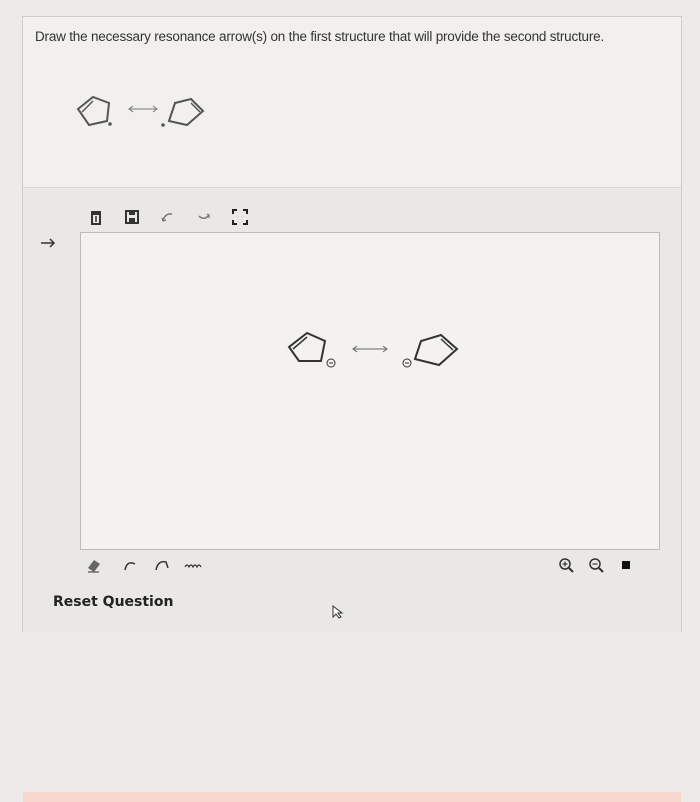 Image resolution: width=700 pixels, height=802 pixels. Describe the element at coordinates (373, 349) in the screenshot. I see `canvas-resonance-structures` at that location.